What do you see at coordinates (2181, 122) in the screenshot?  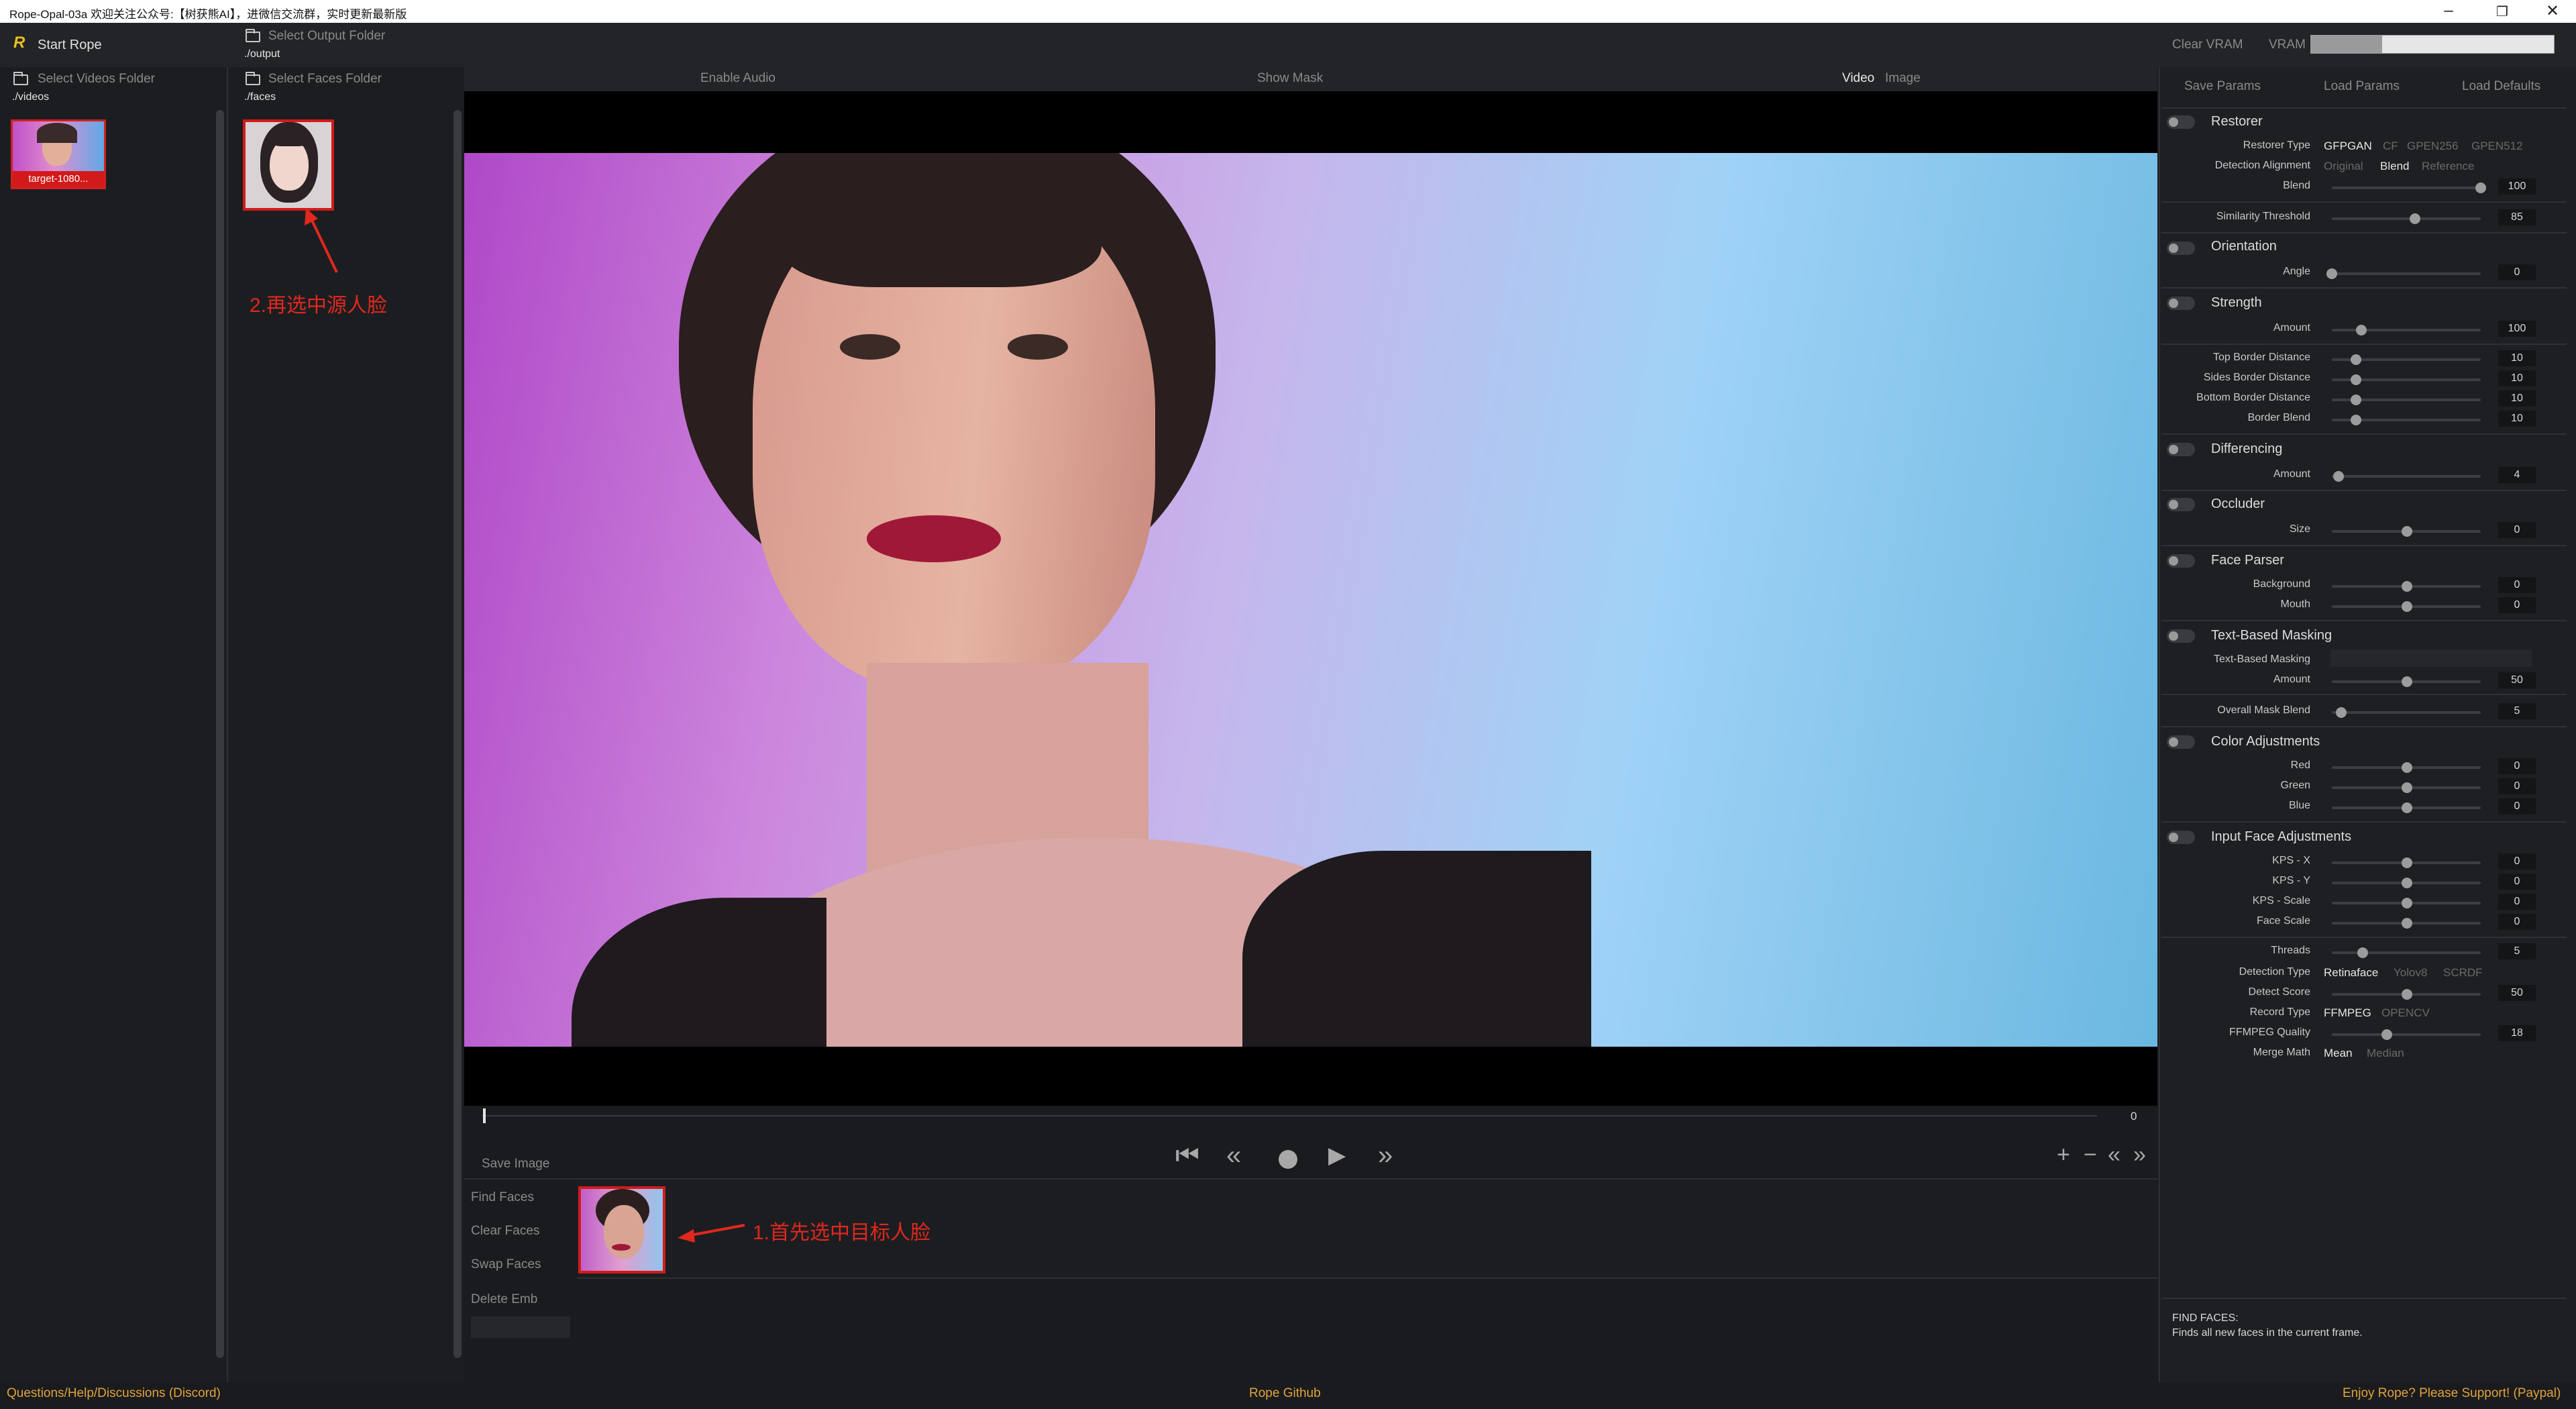 I see `restorer-toggle` at bounding box center [2181, 122].